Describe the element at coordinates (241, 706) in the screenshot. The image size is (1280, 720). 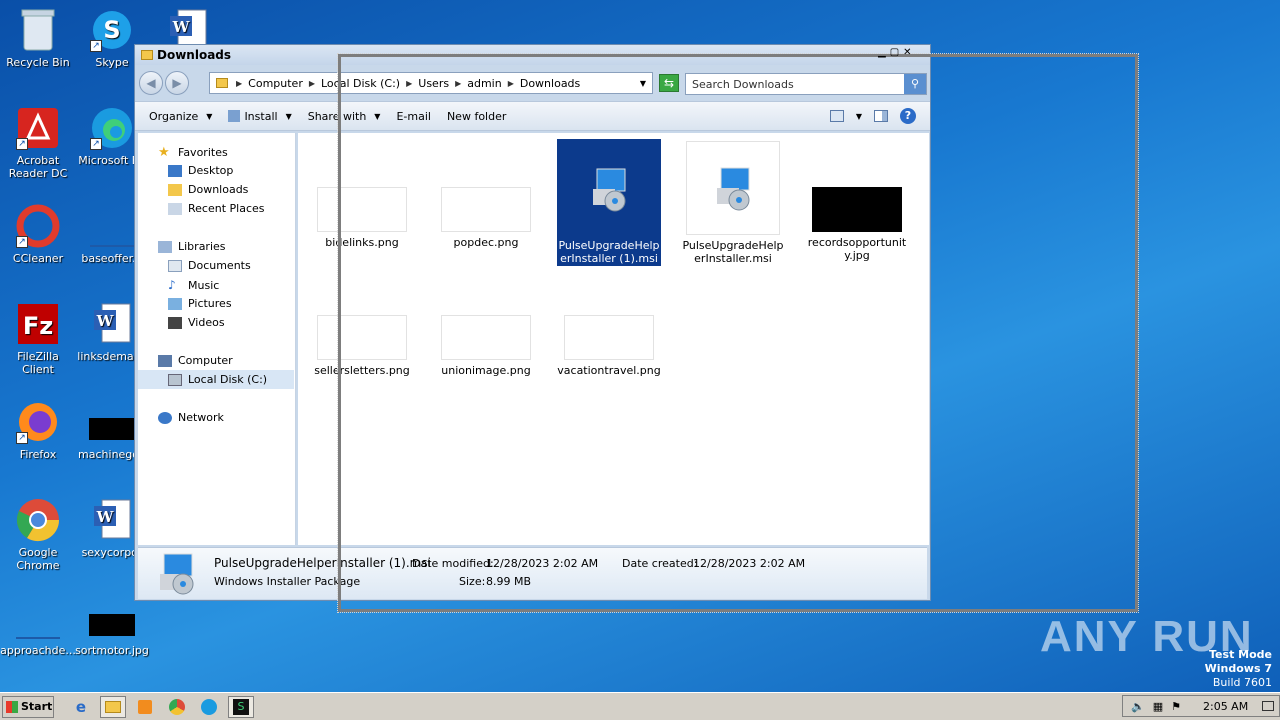
I see `taskbar-app-icon: S` at that location.